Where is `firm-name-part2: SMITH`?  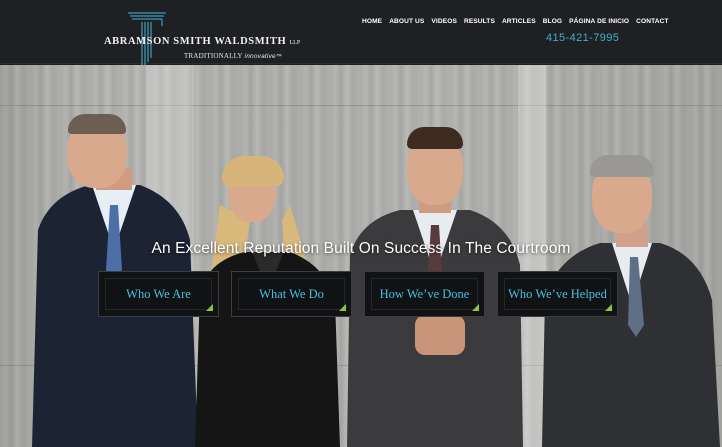
firm-name-part2: SMITH is located at coordinates (192, 41).